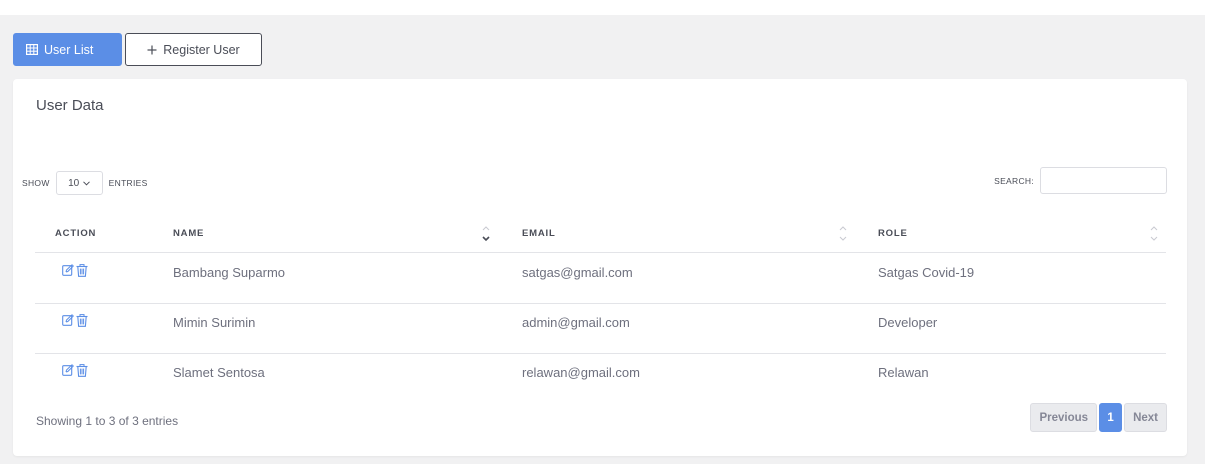  What do you see at coordinates (576, 322) in the screenshot?
I see `cell-email: admin@gmail.com` at bounding box center [576, 322].